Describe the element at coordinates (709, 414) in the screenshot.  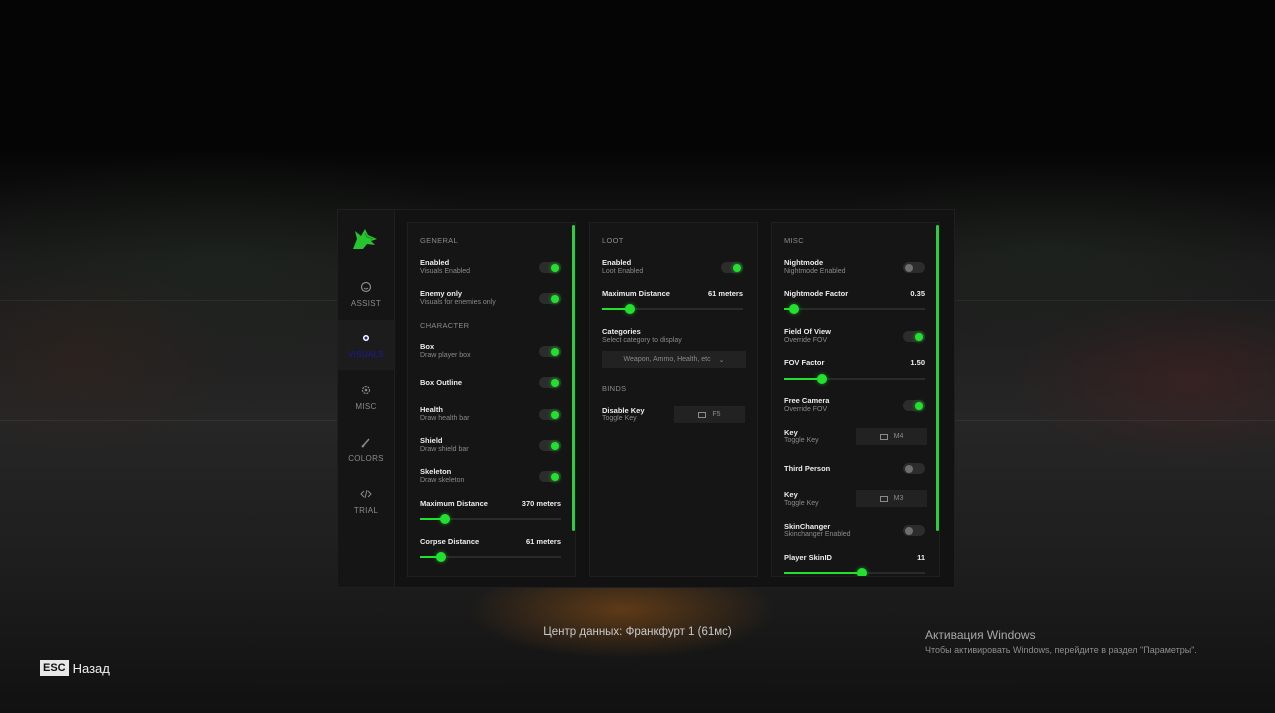
I see `disable-key-bind-button: F5` at that location.